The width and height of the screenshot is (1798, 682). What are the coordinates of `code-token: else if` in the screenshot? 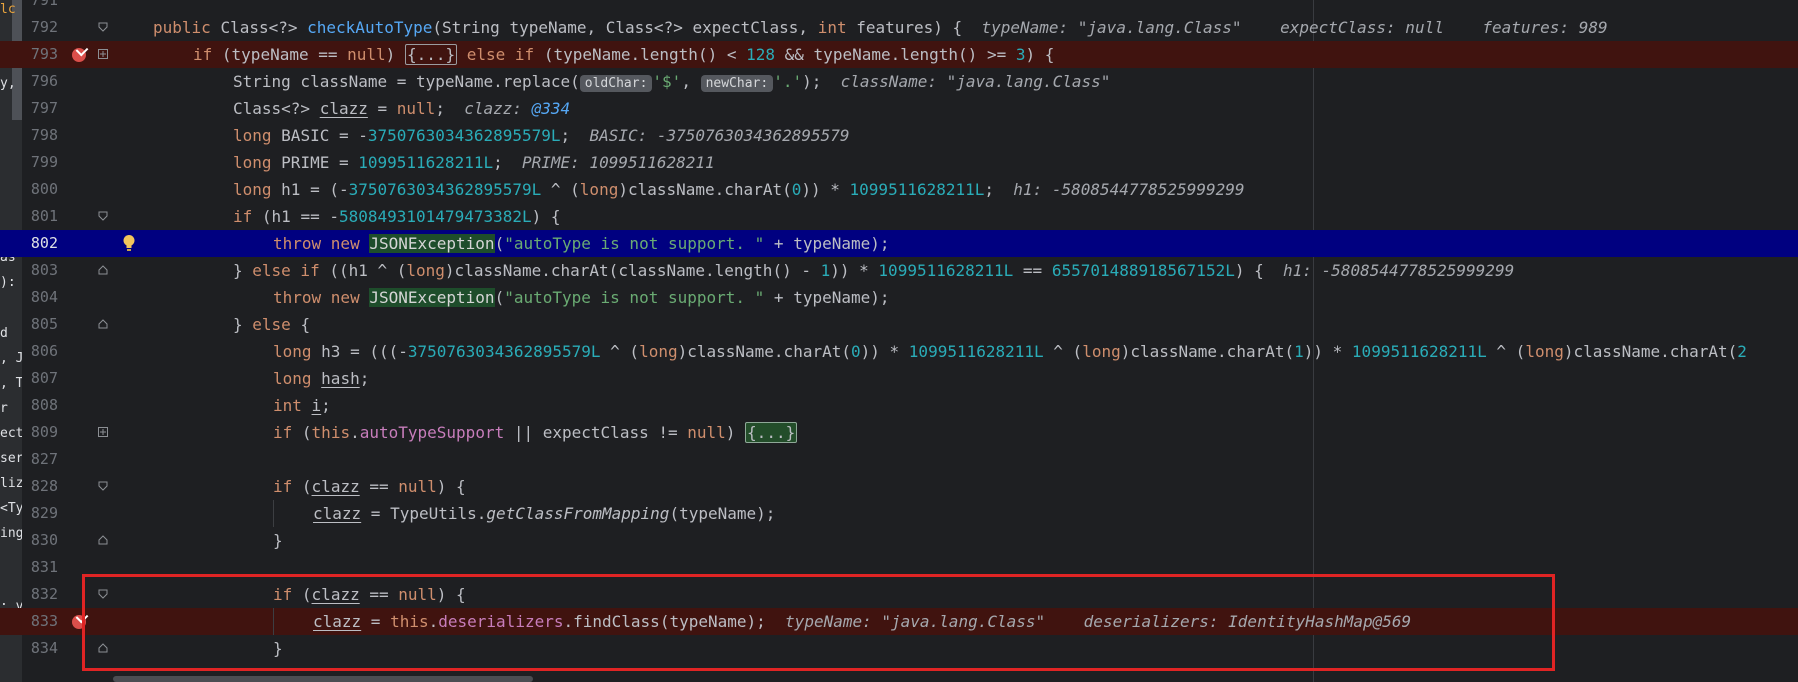 It's located at (291, 270).